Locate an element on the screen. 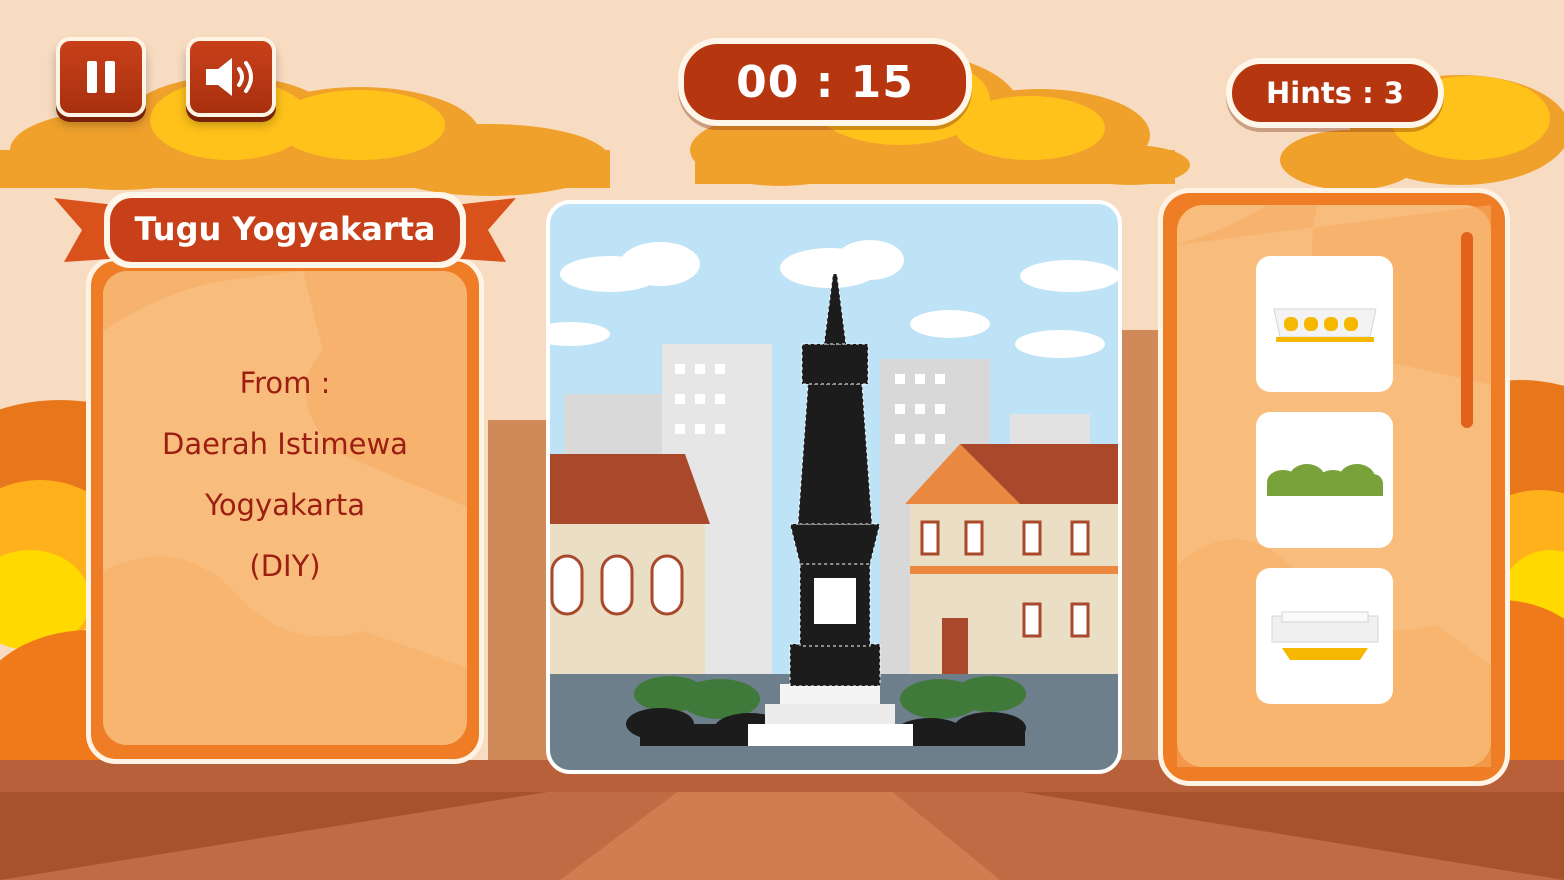 This screenshot has height=880, width=1564. timer-display: 00 : 15 is located at coordinates (825, 82).